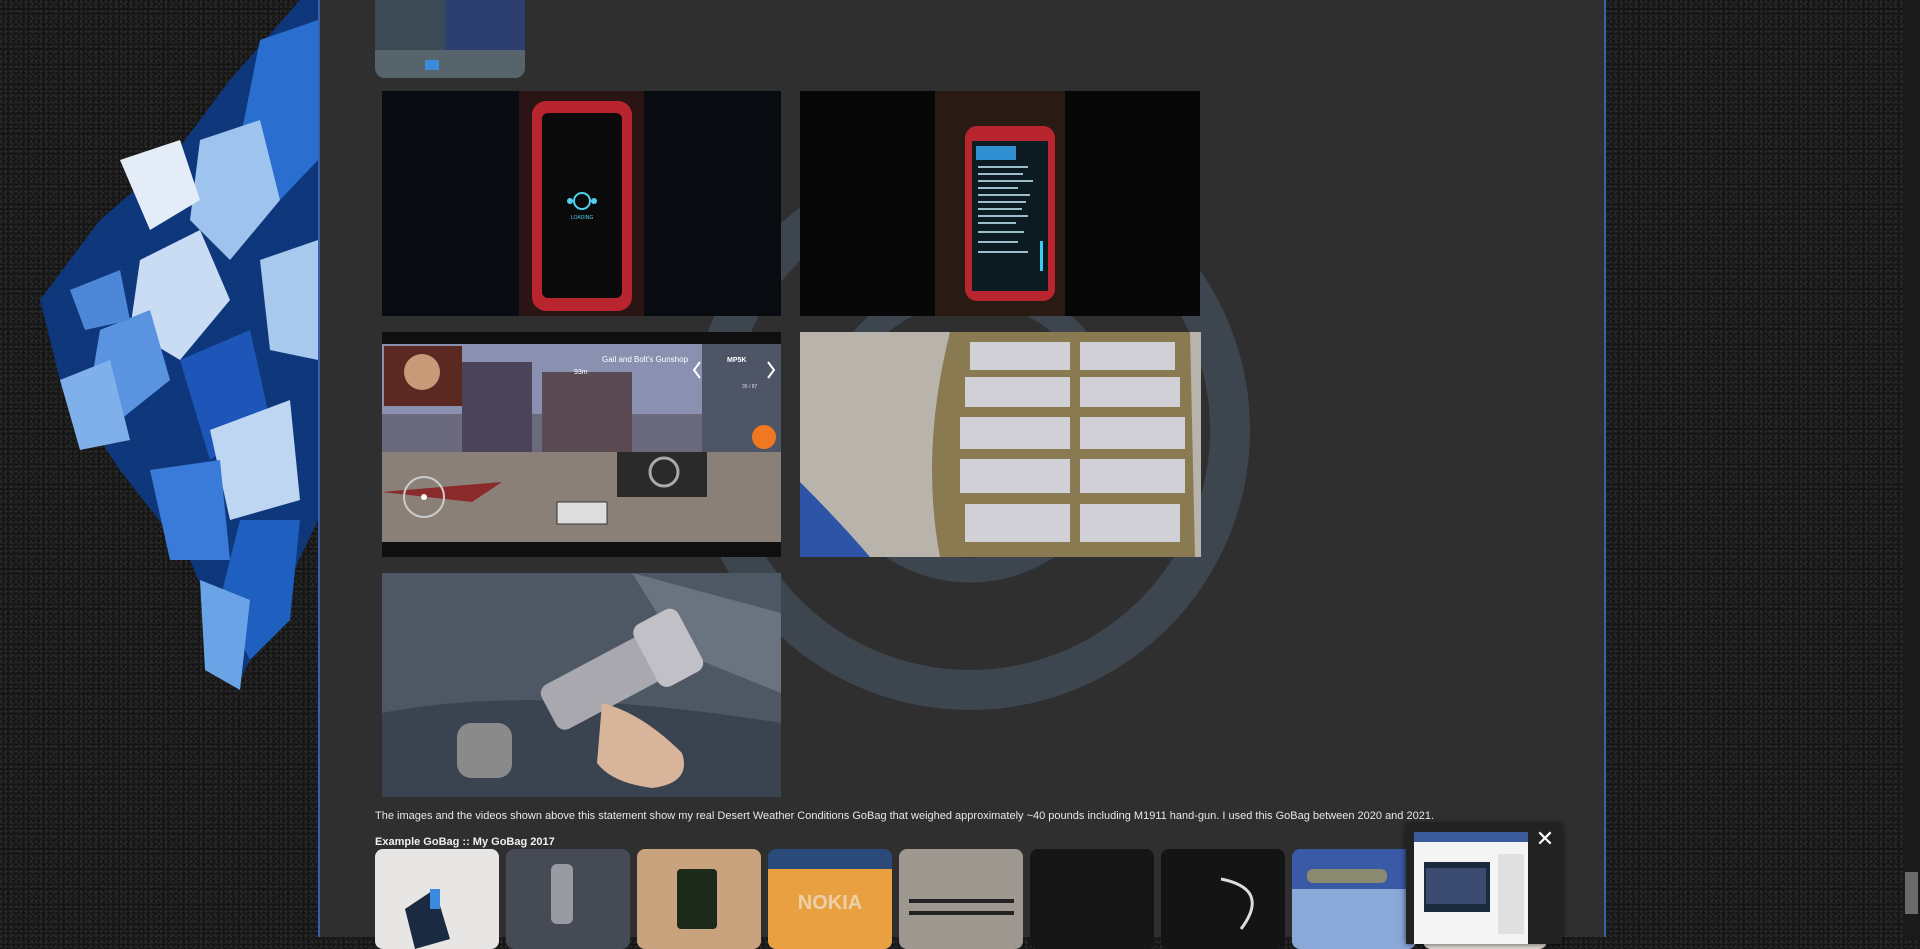  What do you see at coordinates (1484, 884) in the screenshot?
I see `screenshot-preview-popup: ✕` at bounding box center [1484, 884].